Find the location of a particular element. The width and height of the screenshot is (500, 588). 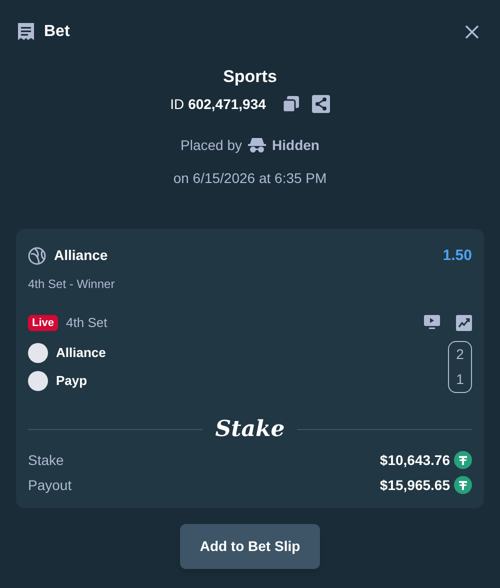

bet-category: Sports is located at coordinates (250, 77).